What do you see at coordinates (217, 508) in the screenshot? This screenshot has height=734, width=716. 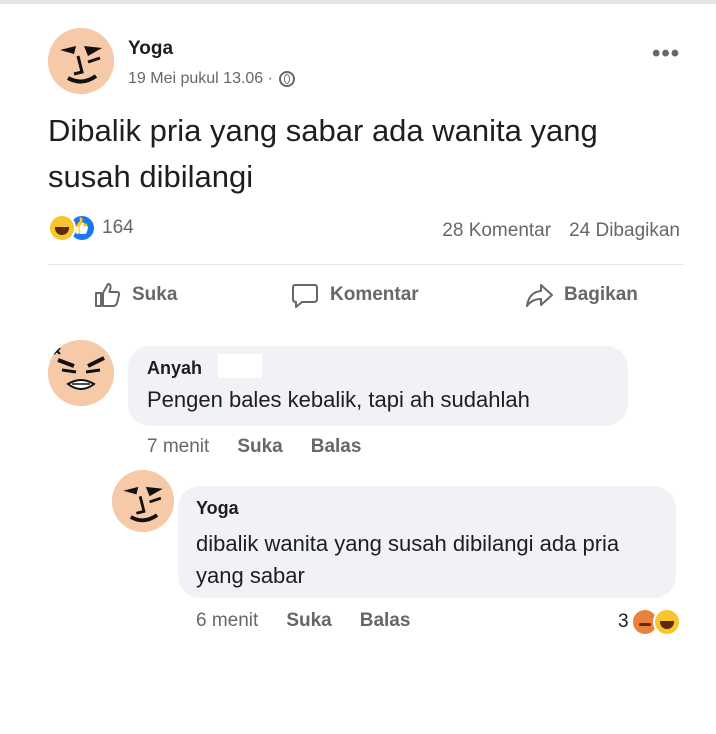 I see `reply-author: Yoga` at bounding box center [217, 508].